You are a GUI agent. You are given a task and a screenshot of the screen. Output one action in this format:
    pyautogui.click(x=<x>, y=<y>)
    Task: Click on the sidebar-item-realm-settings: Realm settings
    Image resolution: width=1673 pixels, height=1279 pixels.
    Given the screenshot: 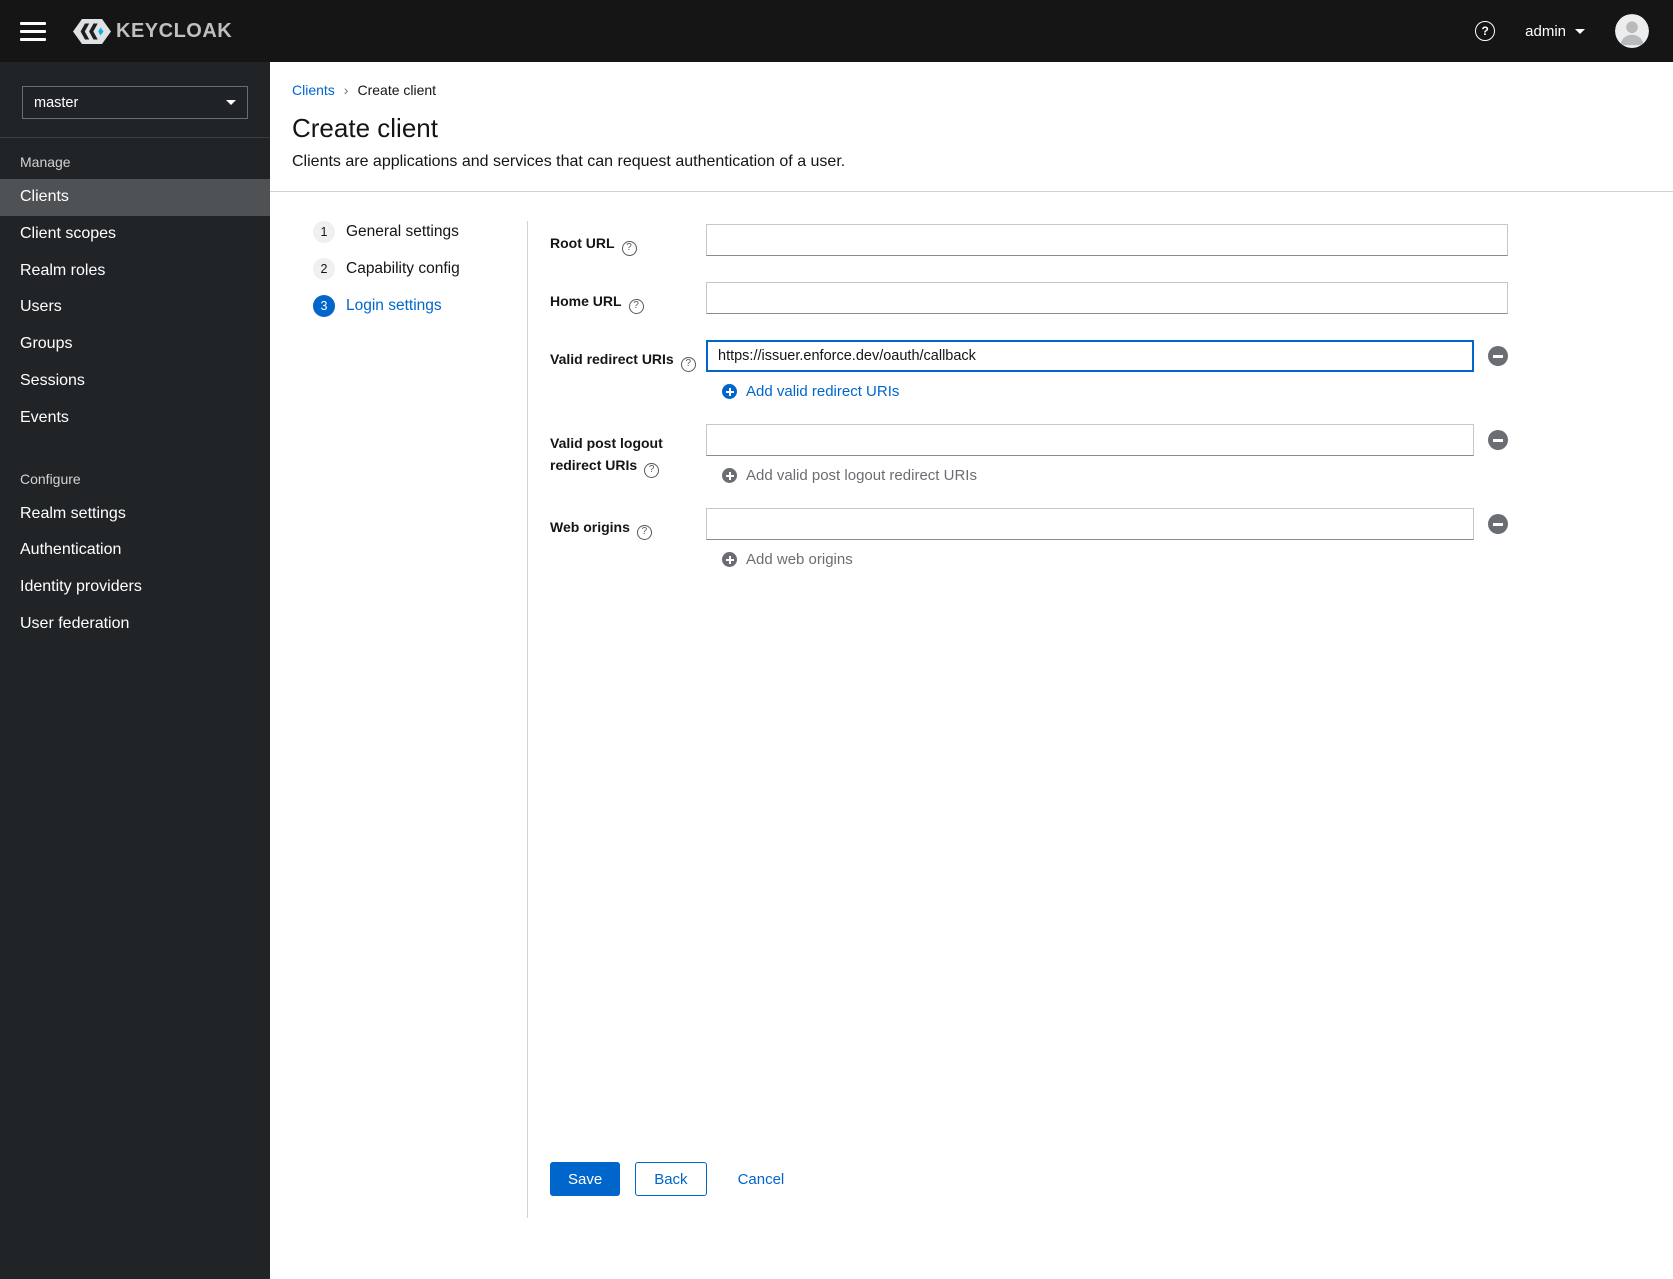 What is the action you would take?
    pyautogui.click(x=135, y=514)
    